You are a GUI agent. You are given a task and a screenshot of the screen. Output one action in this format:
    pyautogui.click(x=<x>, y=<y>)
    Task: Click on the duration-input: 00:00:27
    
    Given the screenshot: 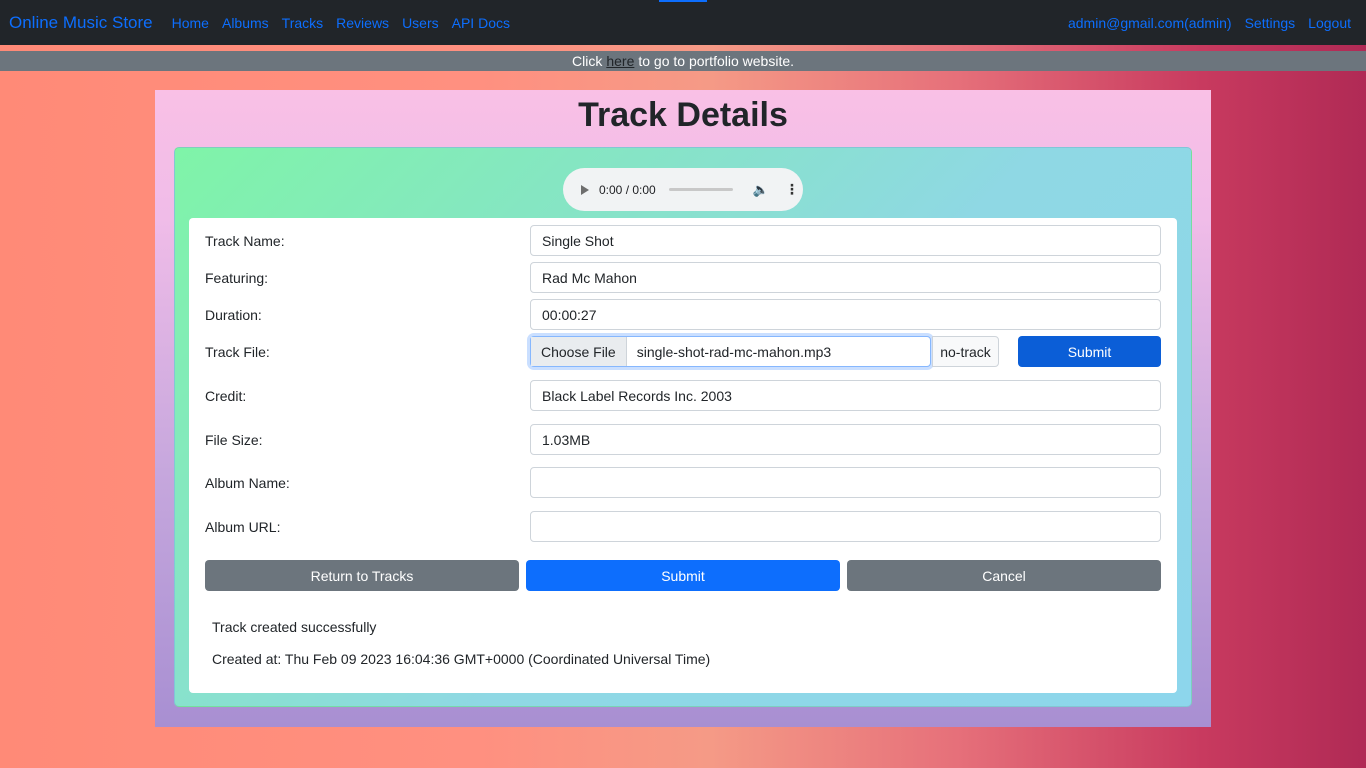 What is the action you would take?
    pyautogui.click(x=845, y=314)
    